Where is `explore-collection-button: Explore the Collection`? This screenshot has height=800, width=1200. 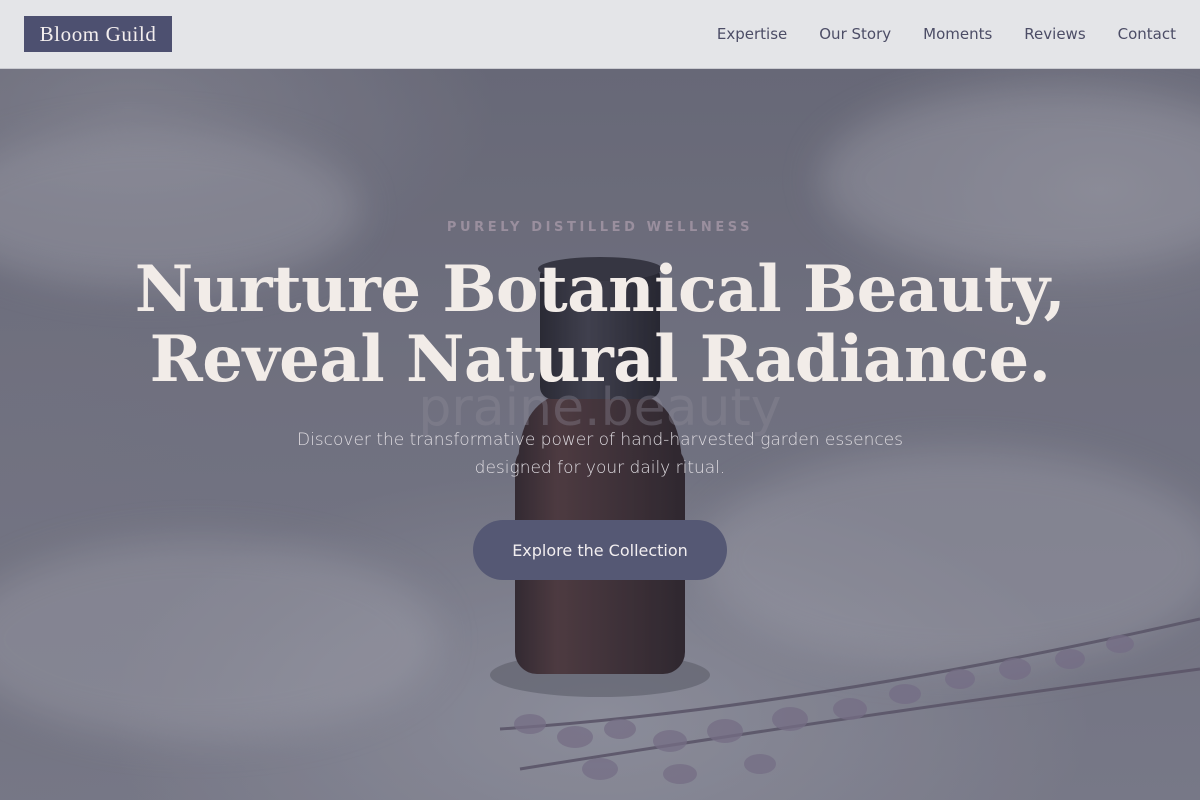 explore-collection-button: Explore the Collection is located at coordinates (600, 550).